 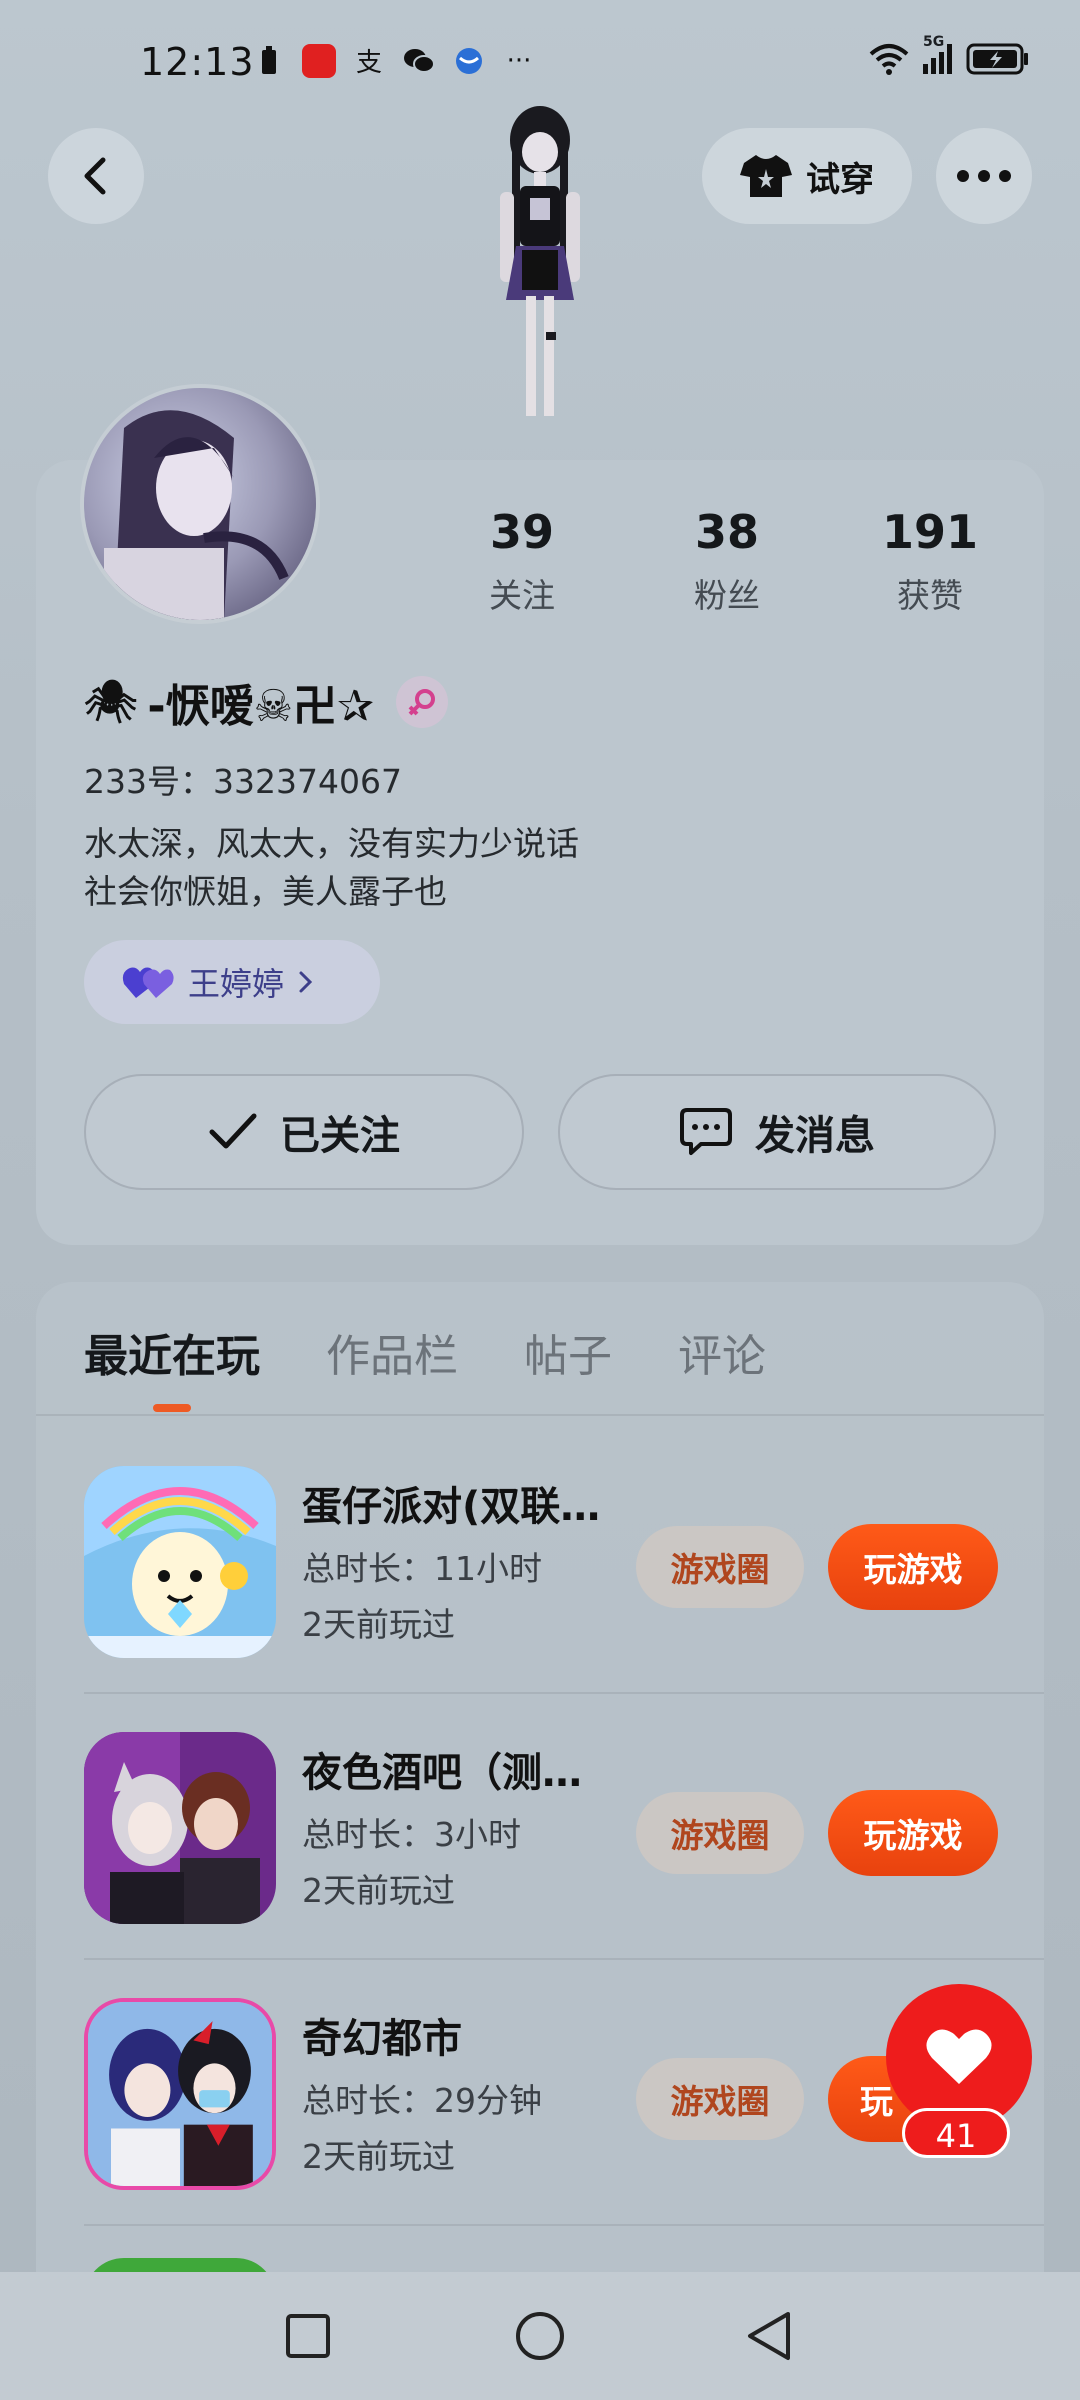 What do you see at coordinates (540, 1415) in the screenshot?
I see `tabs-divider` at bounding box center [540, 1415].